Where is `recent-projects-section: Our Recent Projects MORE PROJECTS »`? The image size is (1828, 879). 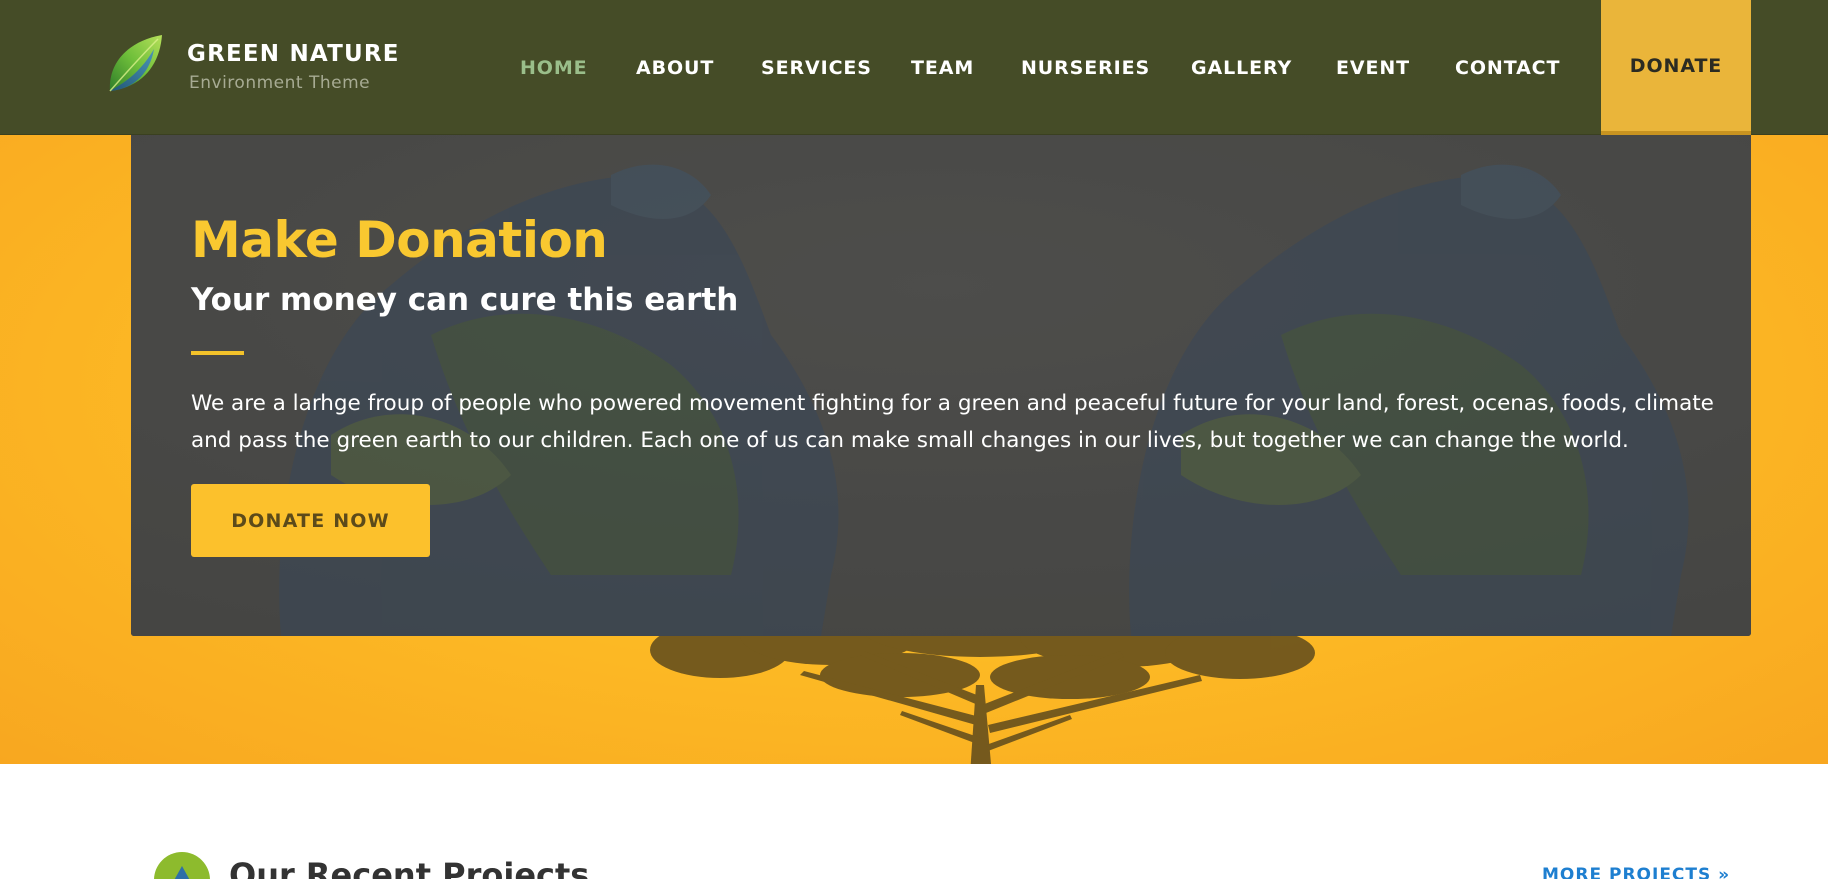
recent-projects-section: Our Recent Projects MORE PROJECTS » is located at coordinates (914, 821).